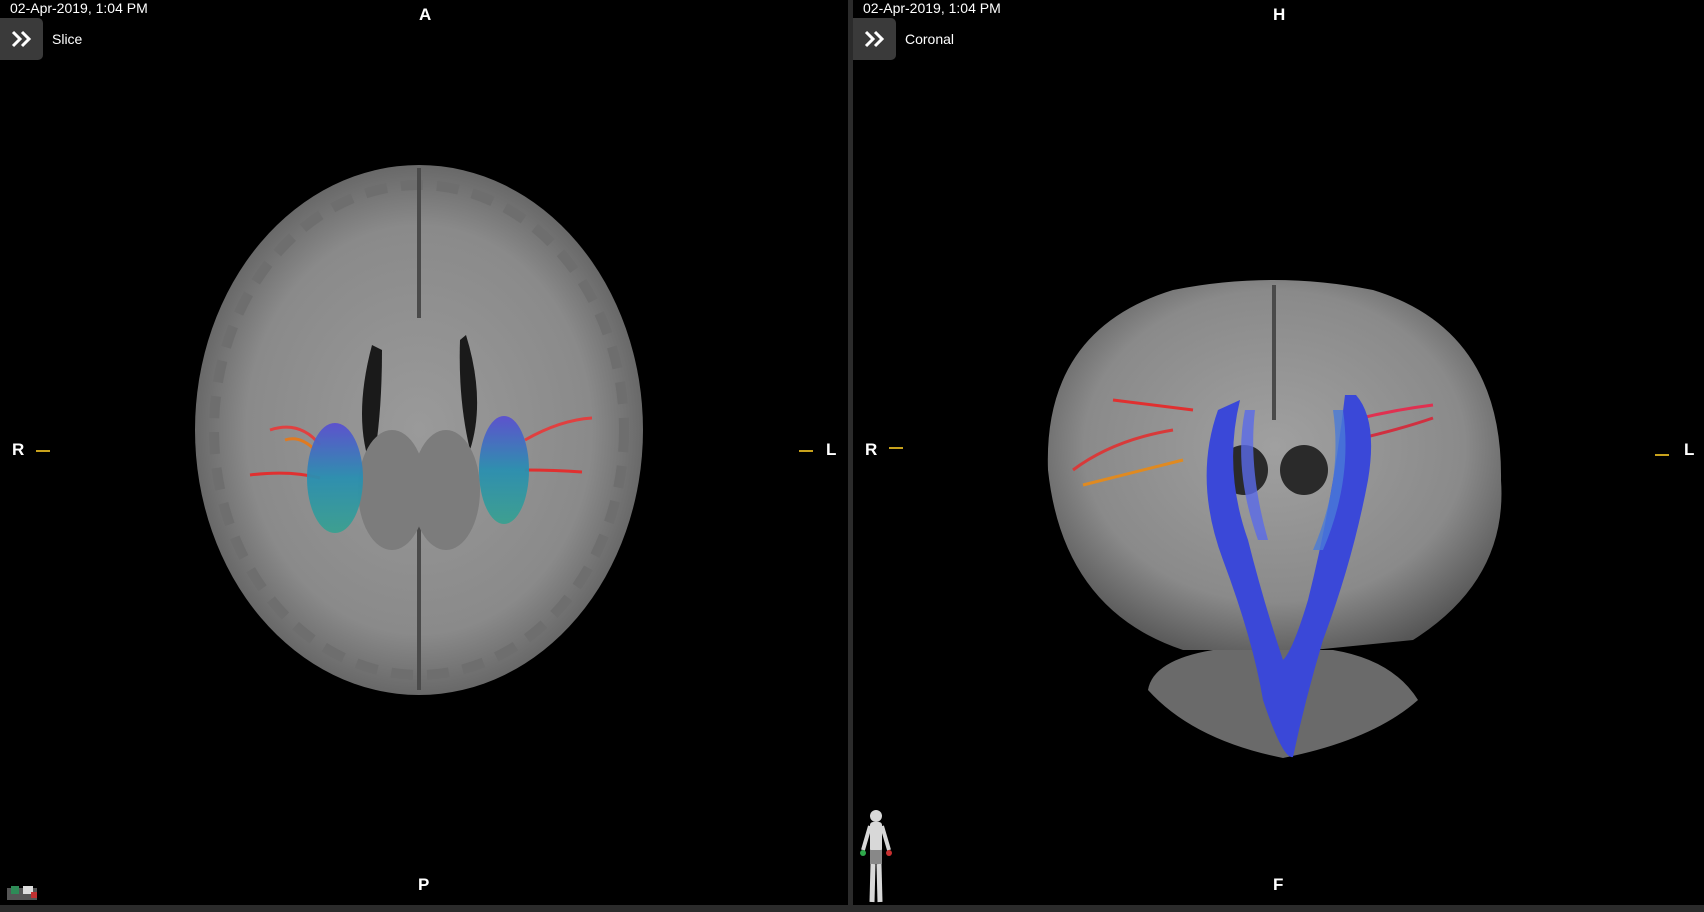  What do you see at coordinates (852, 908) in the screenshot?
I see `bottom-frame-border` at bounding box center [852, 908].